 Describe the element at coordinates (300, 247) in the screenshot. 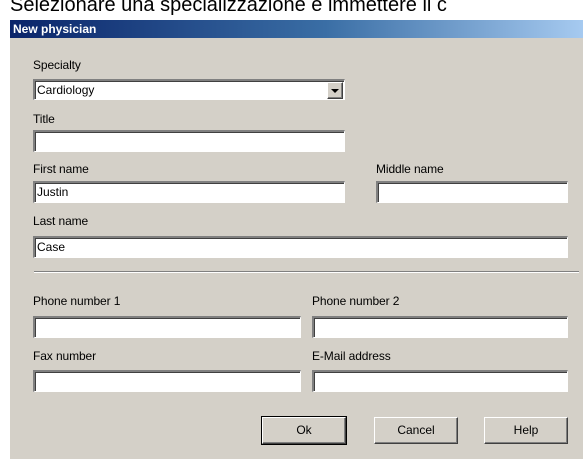

I see `last-name-input: Case` at that location.